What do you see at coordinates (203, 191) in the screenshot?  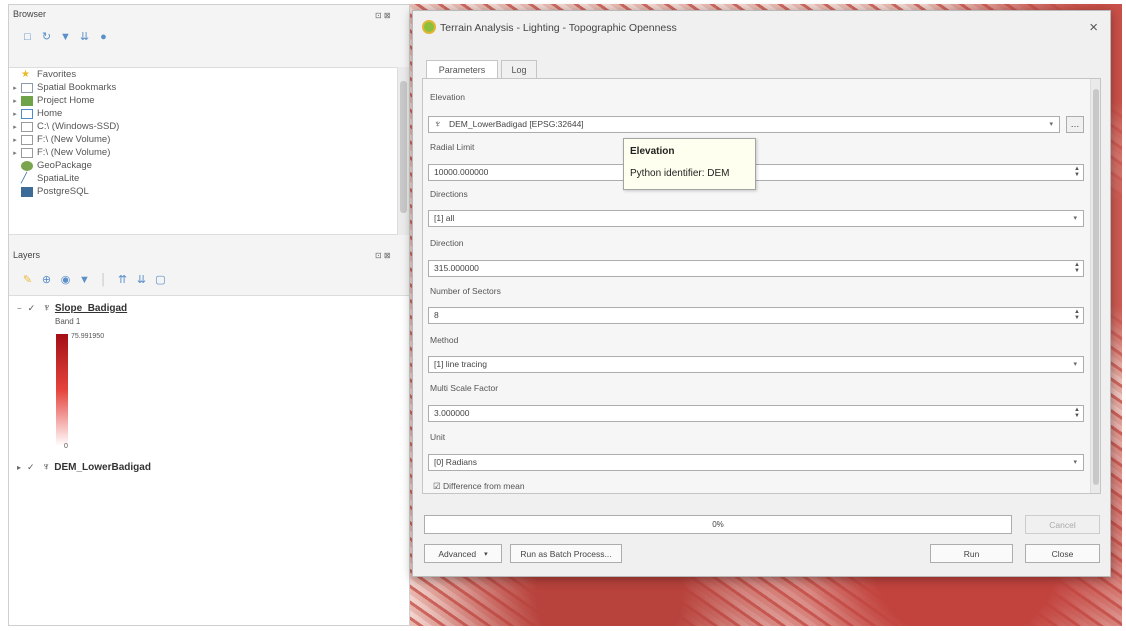 I see `browser-item-postgresql: PostgreSQL` at bounding box center [203, 191].